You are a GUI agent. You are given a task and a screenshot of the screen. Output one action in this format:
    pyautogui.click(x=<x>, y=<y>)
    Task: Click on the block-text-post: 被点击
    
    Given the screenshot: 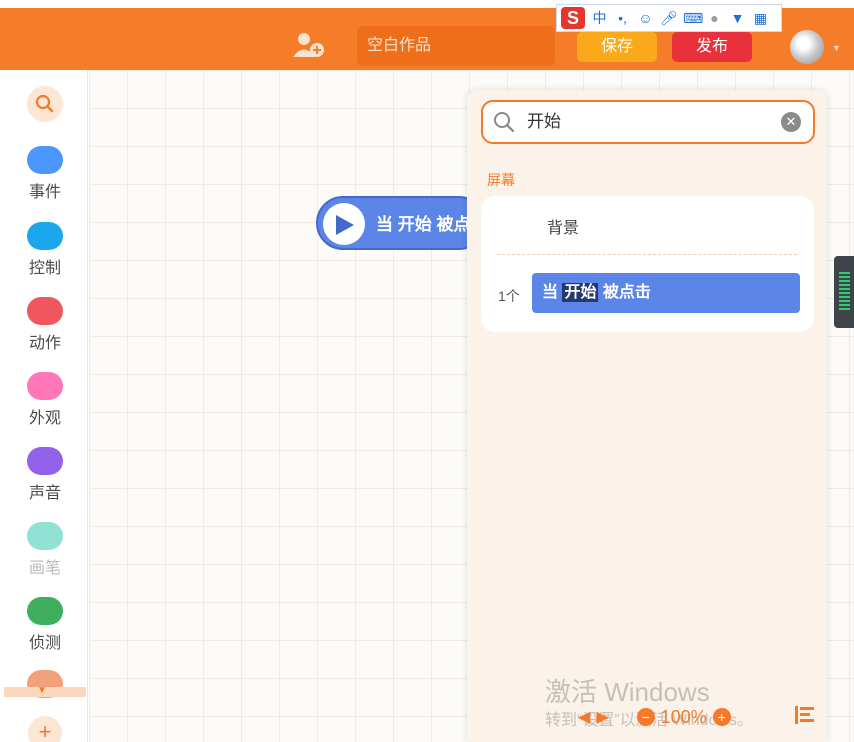 What is the action you would take?
    pyautogui.click(x=624, y=292)
    